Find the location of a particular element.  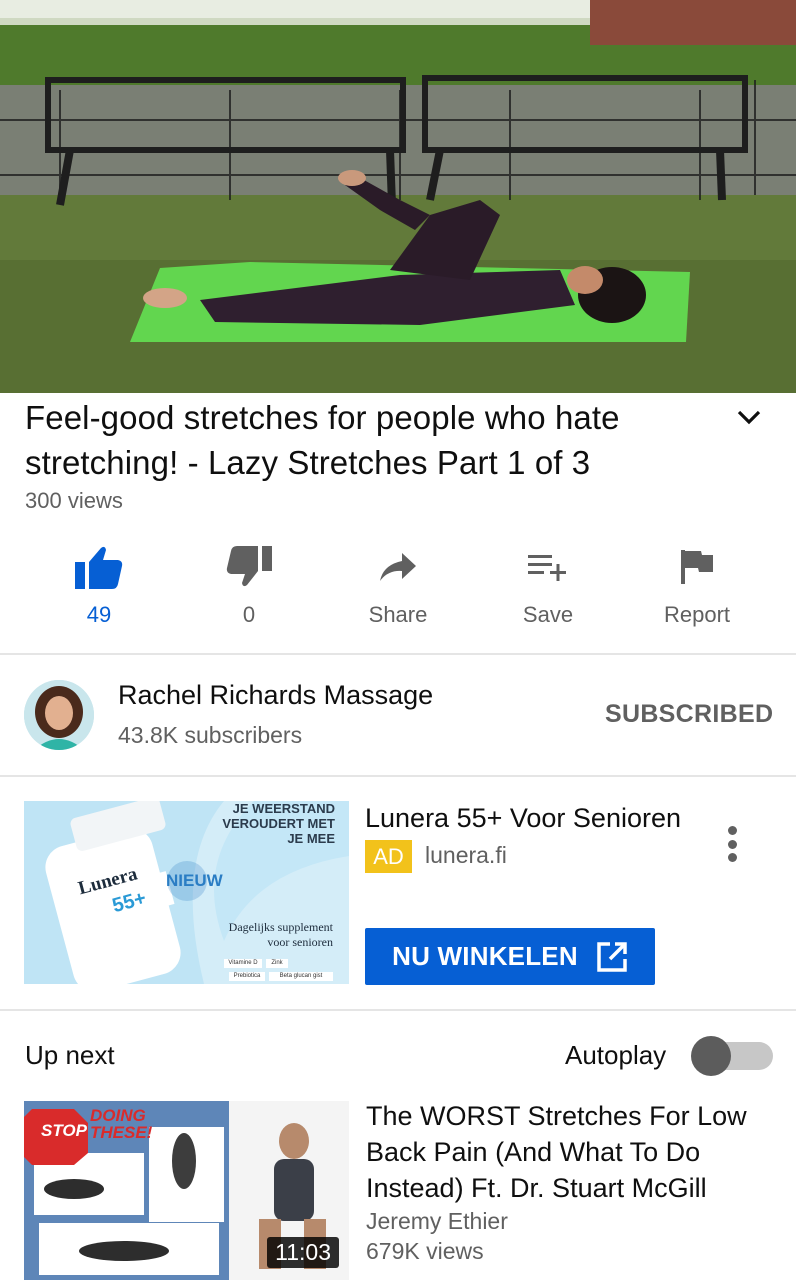

ad-image-headline: JE WEERSTAND VEROUDERT MET JE MEE is located at coordinates (278, 823).